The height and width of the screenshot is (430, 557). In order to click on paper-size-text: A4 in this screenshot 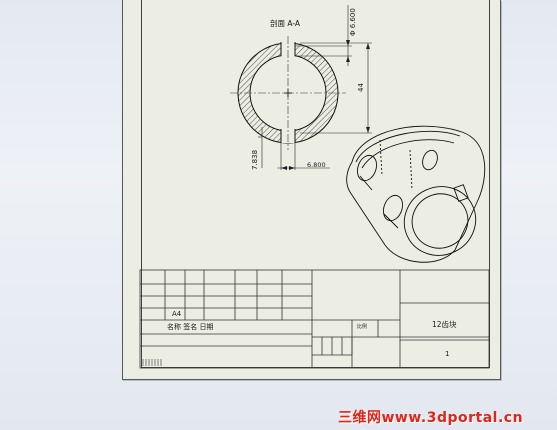, I will do `click(177, 314)`.